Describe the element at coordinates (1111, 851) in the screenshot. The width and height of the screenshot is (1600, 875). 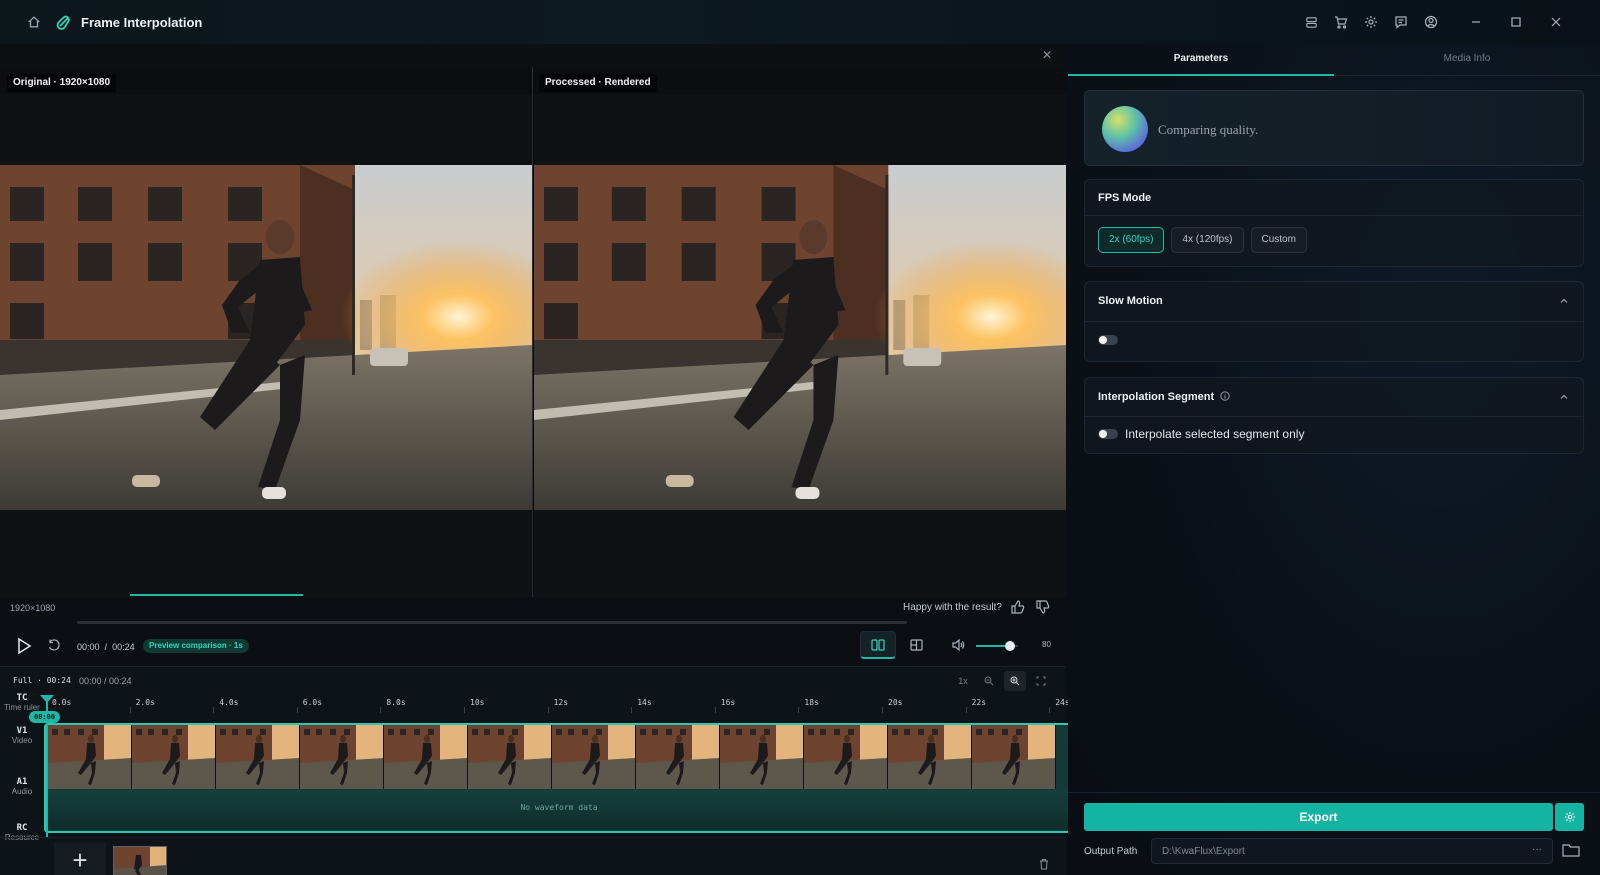
I see `output-path-label: Output Path` at that location.